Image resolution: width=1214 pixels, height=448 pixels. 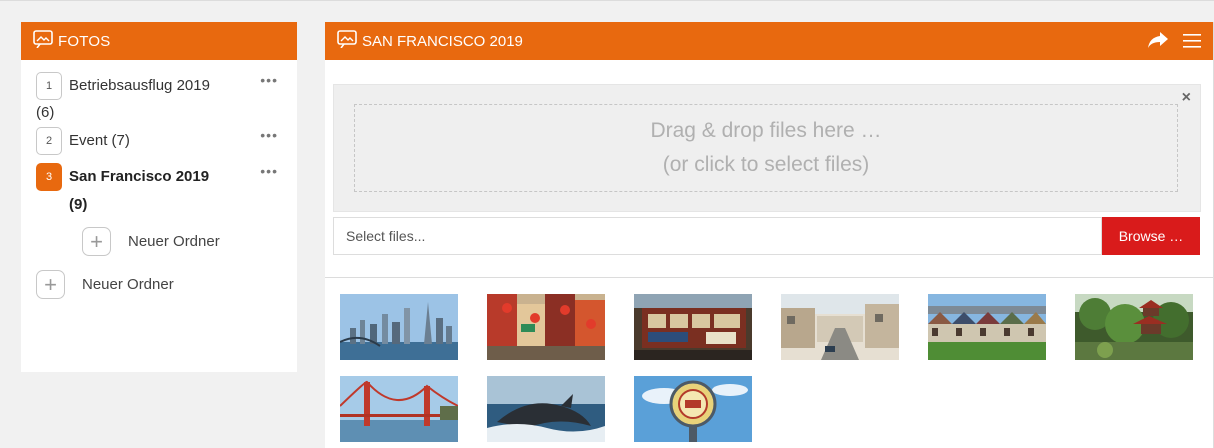 What do you see at coordinates (45, 112) in the screenshot?
I see `folder-count: (6)` at bounding box center [45, 112].